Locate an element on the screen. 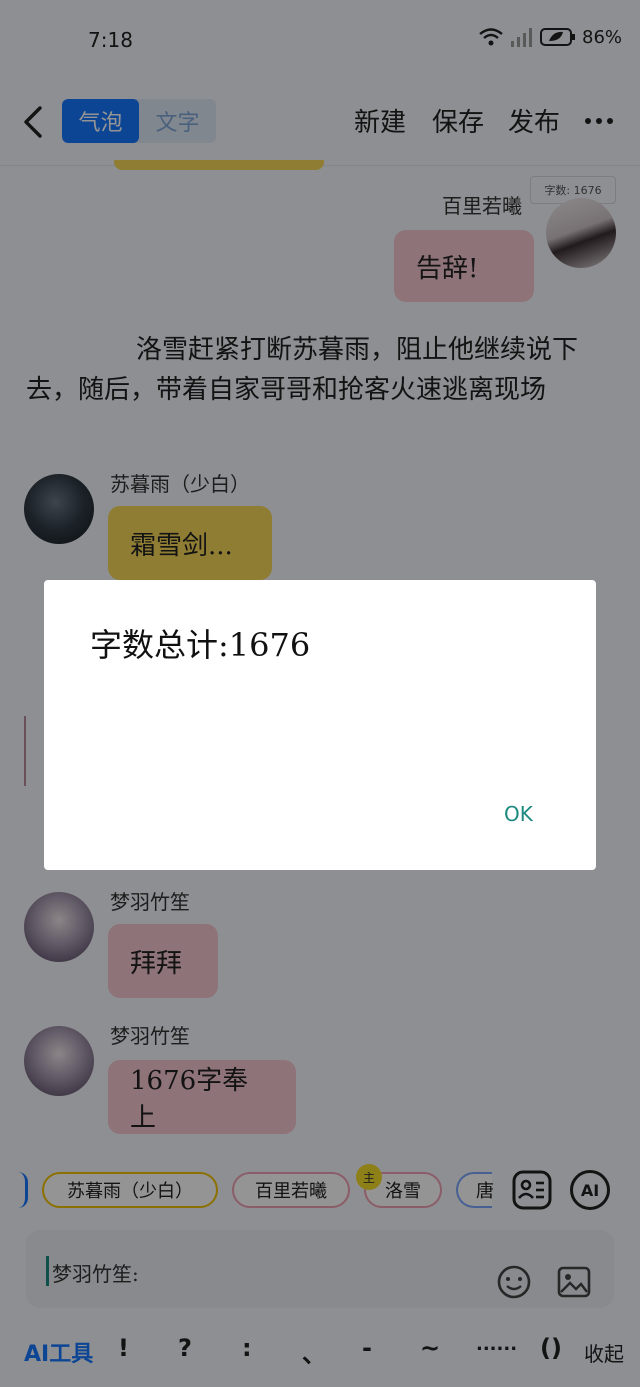 The height and width of the screenshot is (1387, 640). dialog-message: 字数总计:1676 is located at coordinates (200, 645).